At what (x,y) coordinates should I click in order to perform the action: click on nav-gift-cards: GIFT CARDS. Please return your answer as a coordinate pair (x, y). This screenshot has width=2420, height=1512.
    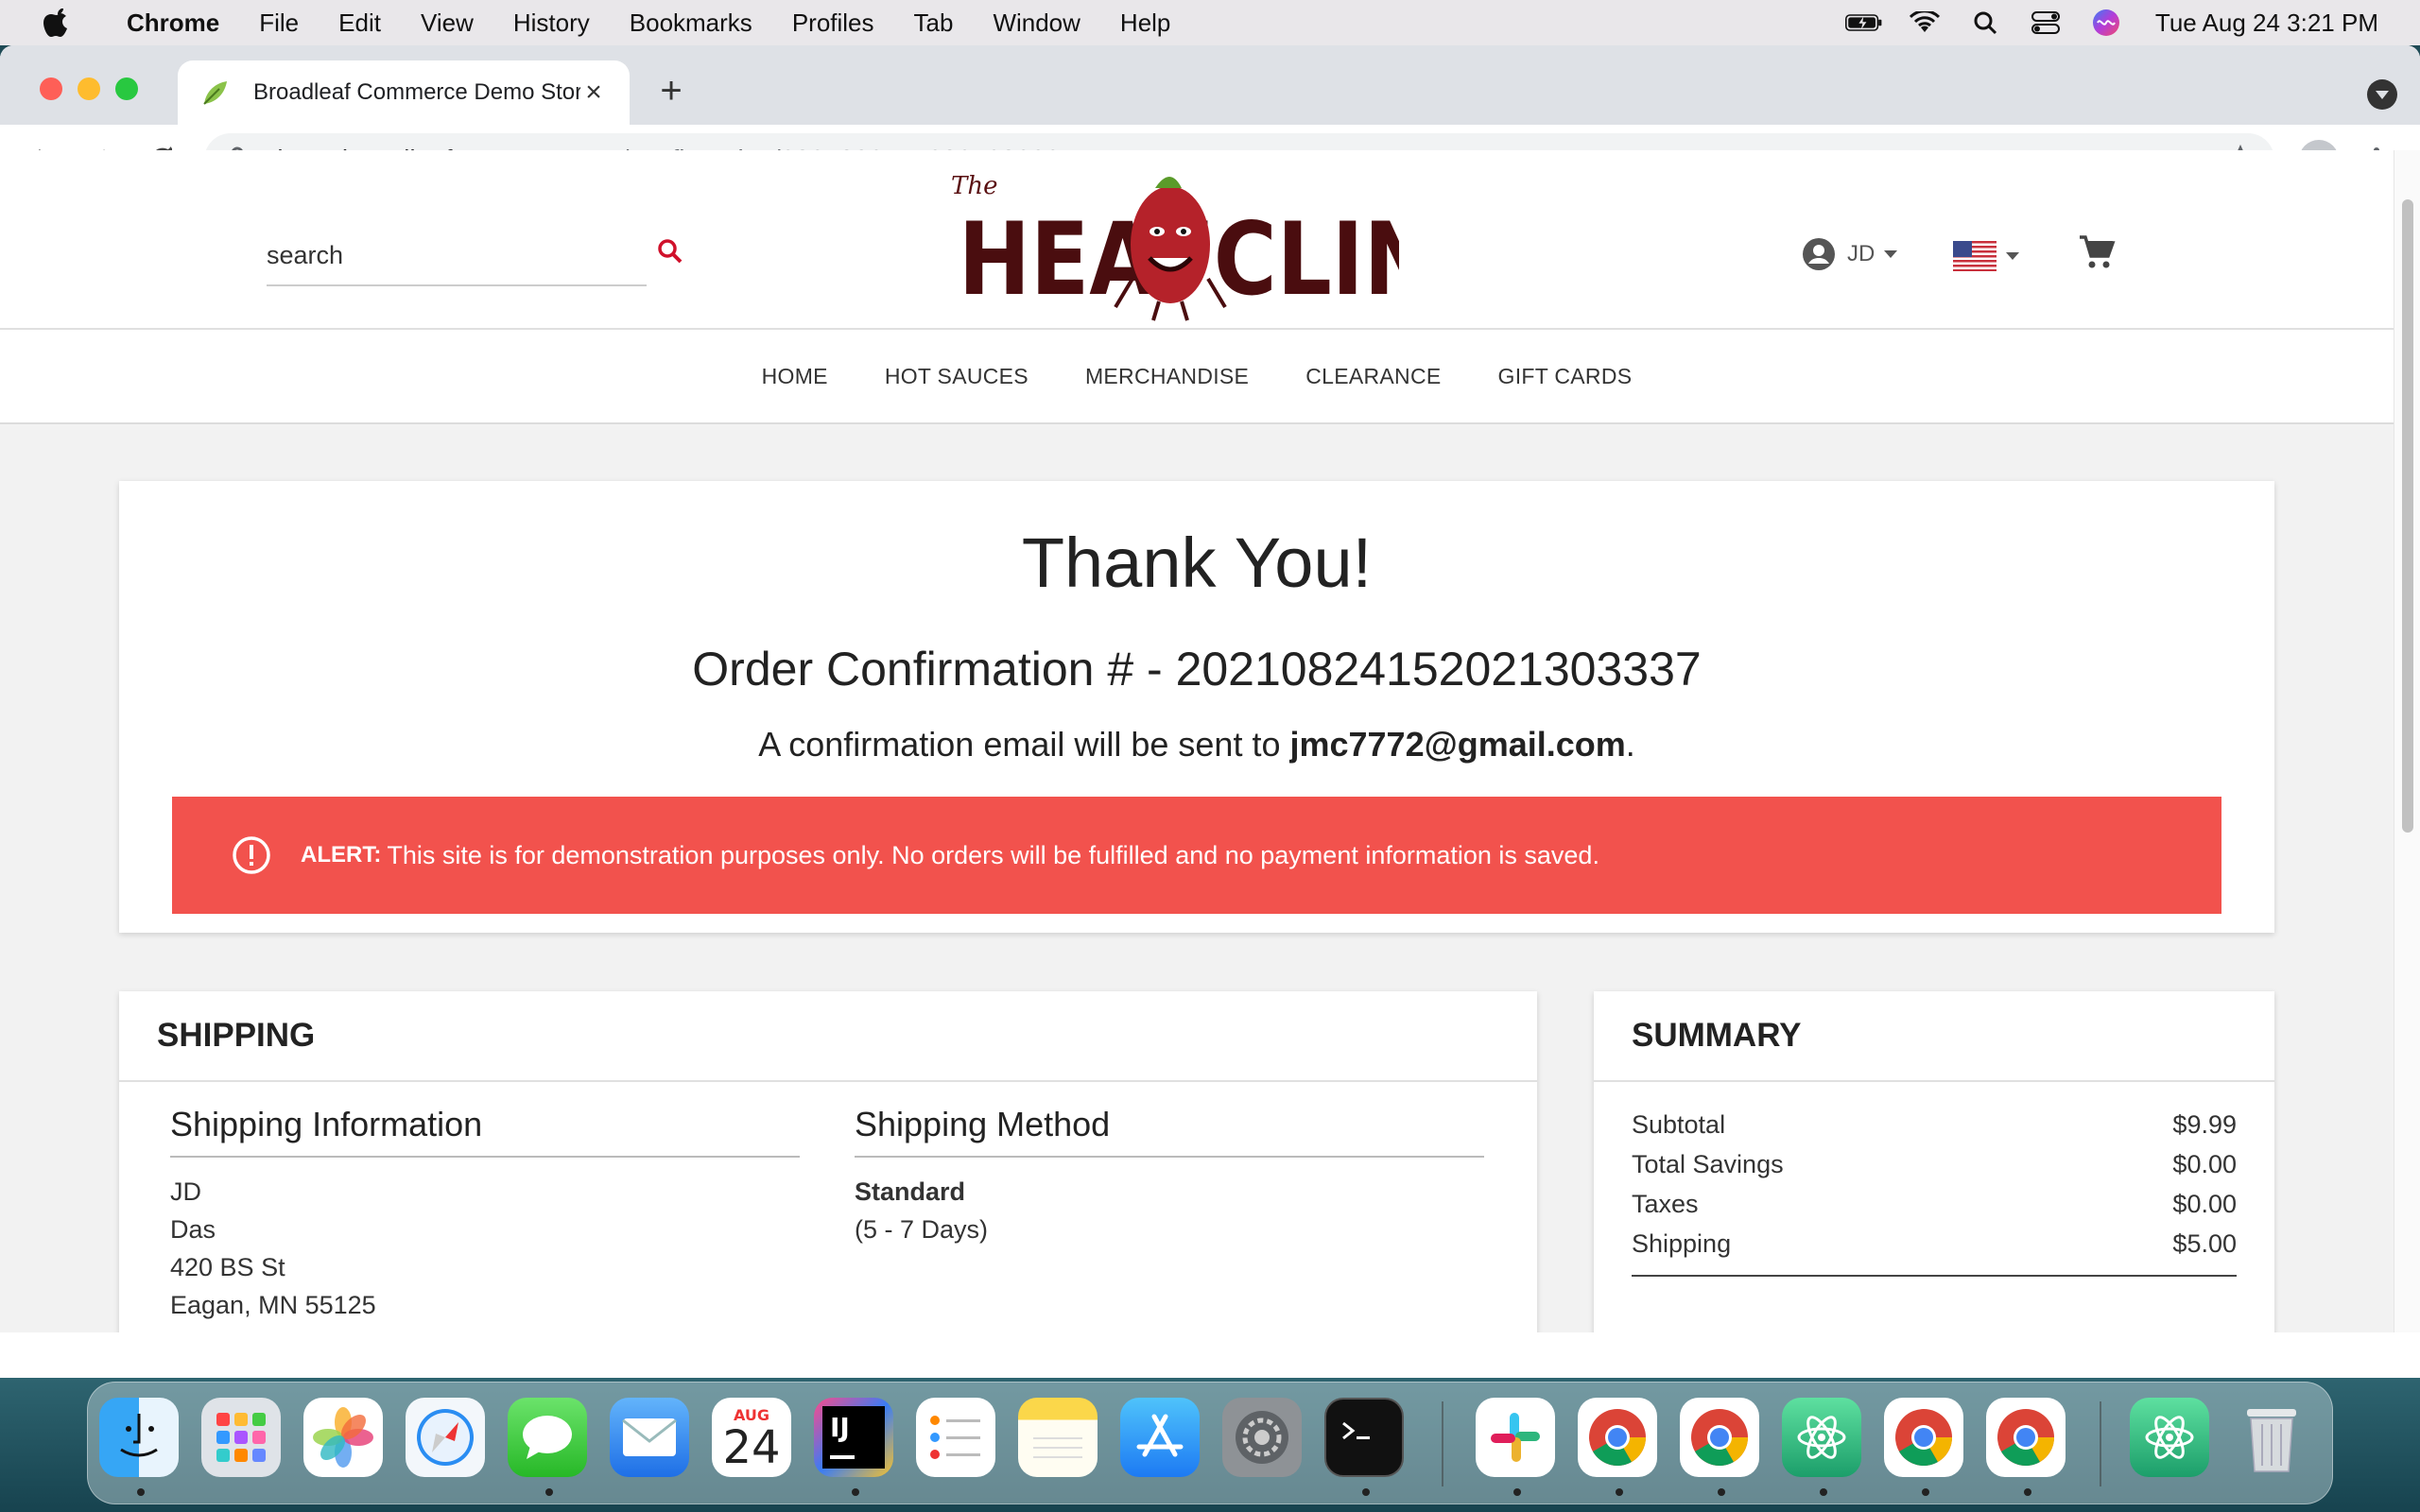
    Looking at the image, I should click on (1566, 376).